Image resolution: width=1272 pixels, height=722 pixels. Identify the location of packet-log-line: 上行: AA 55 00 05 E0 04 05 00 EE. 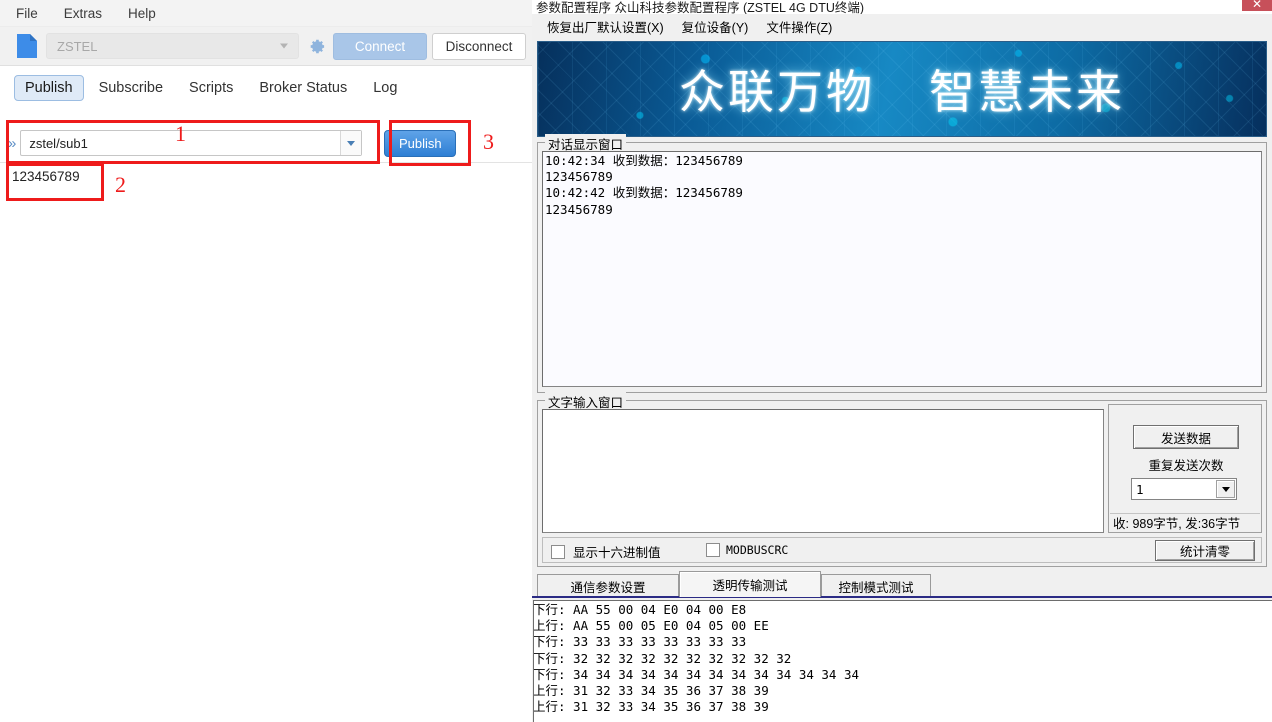
(651, 626).